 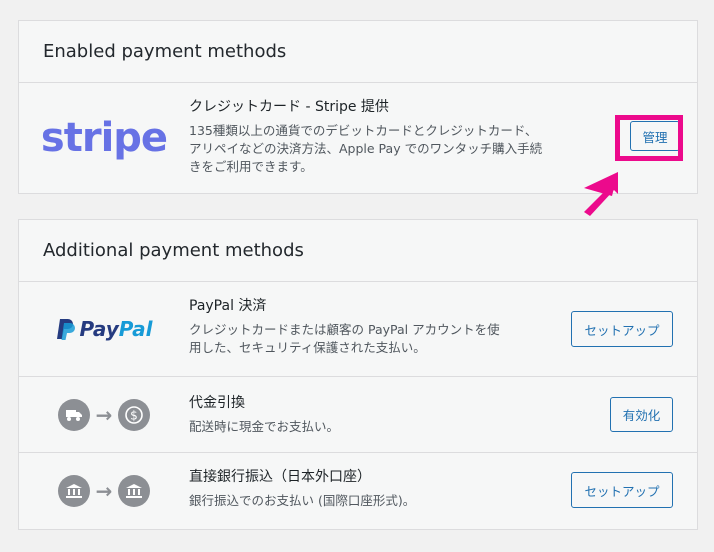 I want to click on paypal-logo-group: PayPal, so click(x=104, y=329).